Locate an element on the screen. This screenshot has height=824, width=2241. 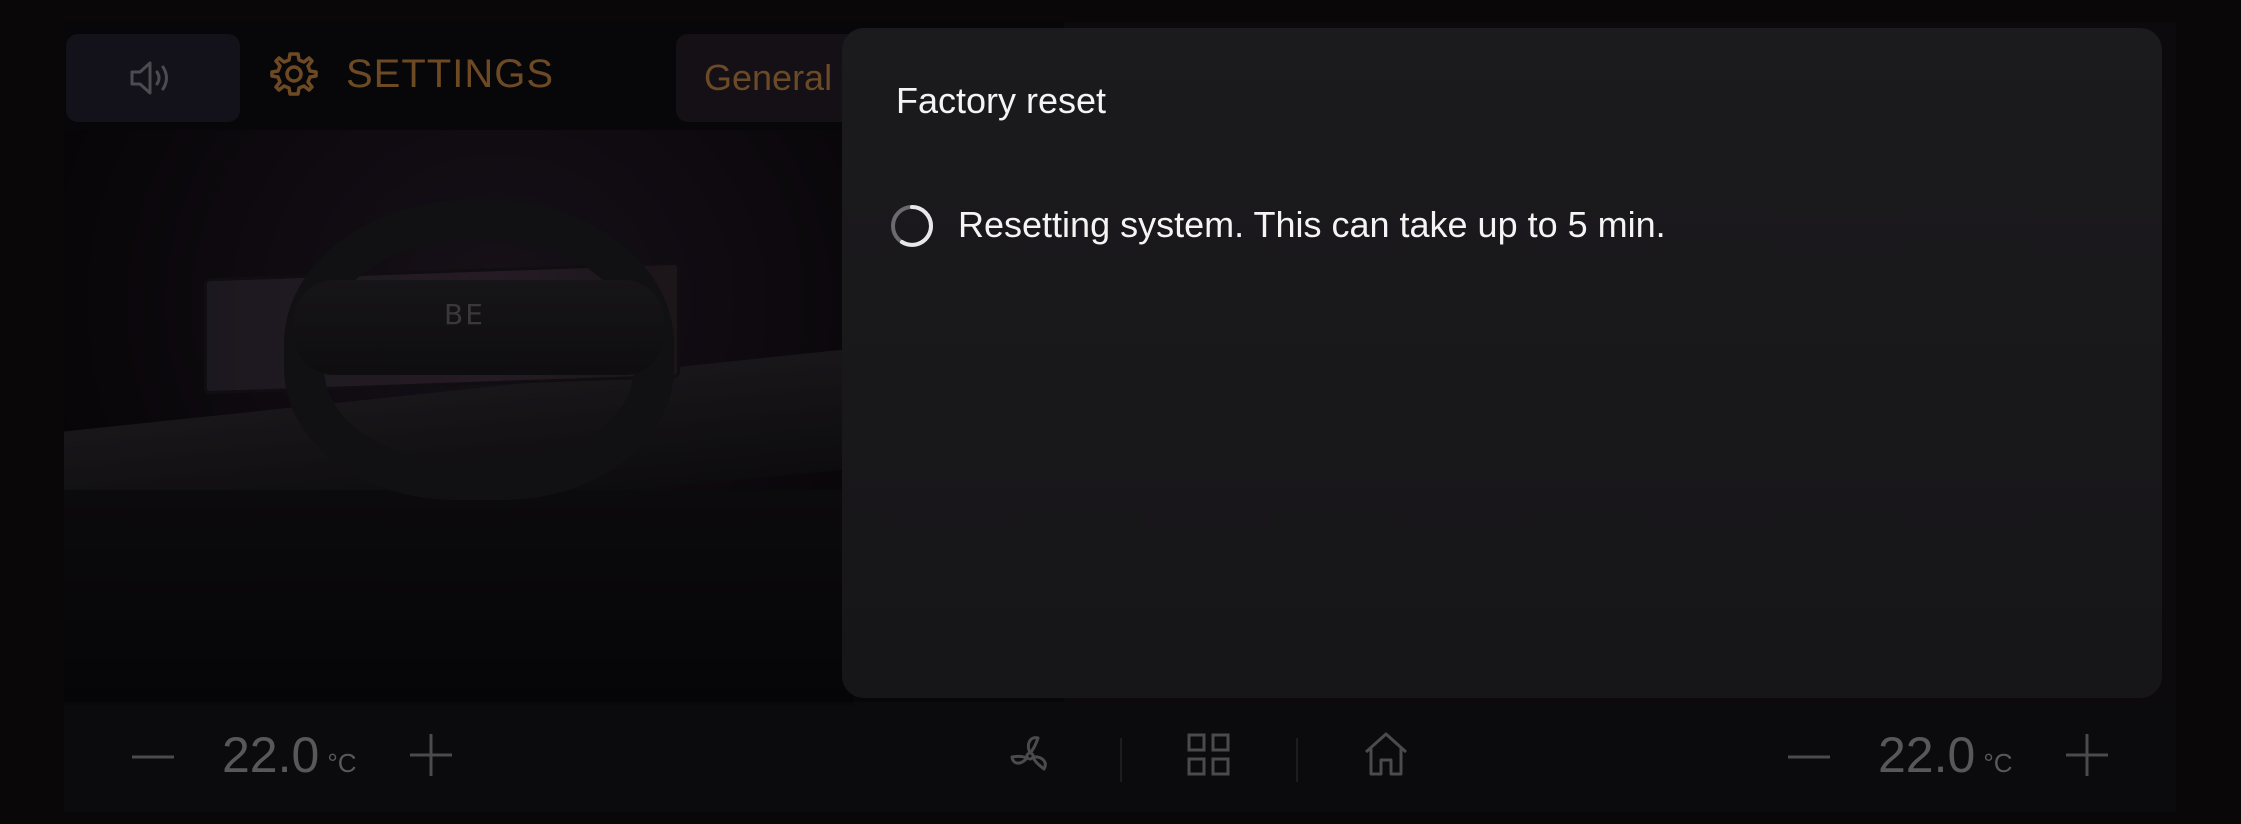
volume-icon is located at coordinates (153, 78).